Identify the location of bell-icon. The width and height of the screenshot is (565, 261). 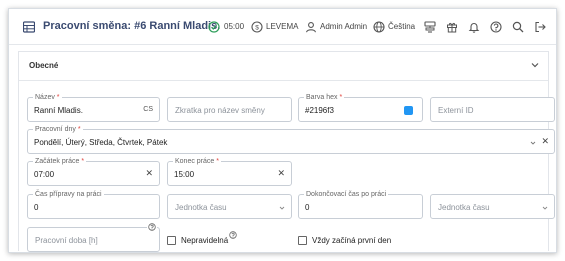
(474, 27).